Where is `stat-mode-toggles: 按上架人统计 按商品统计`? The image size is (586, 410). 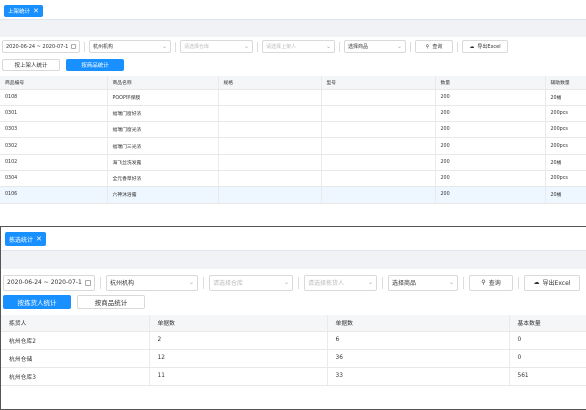
stat-mode-toggles: 按上架人统计 按商品统计 is located at coordinates (63, 65).